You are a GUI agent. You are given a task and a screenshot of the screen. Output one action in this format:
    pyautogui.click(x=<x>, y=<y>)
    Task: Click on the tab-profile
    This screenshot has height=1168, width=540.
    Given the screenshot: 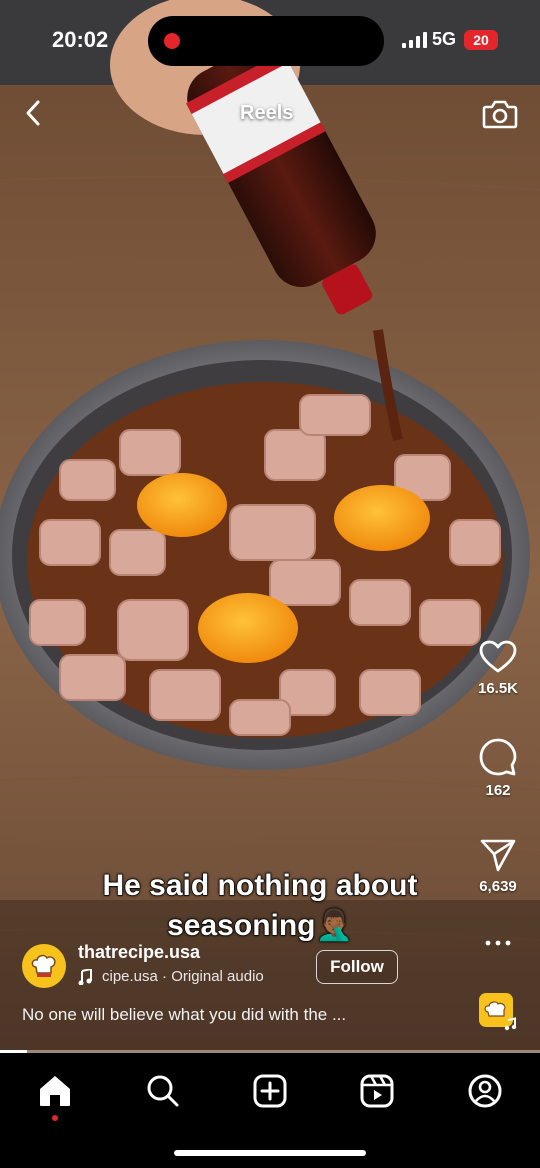 What is the action you would take?
    pyautogui.click(x=485, y=1091)
    